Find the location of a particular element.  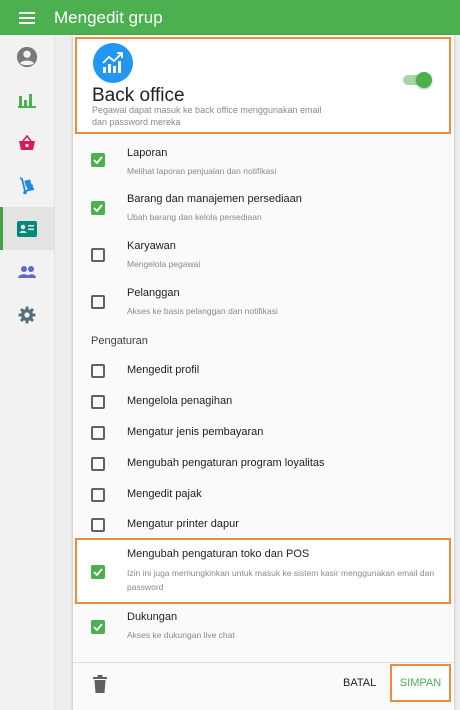

reports-description: Melihat laporan penjualan dan notifikasi is located at coordinates (202, 171).